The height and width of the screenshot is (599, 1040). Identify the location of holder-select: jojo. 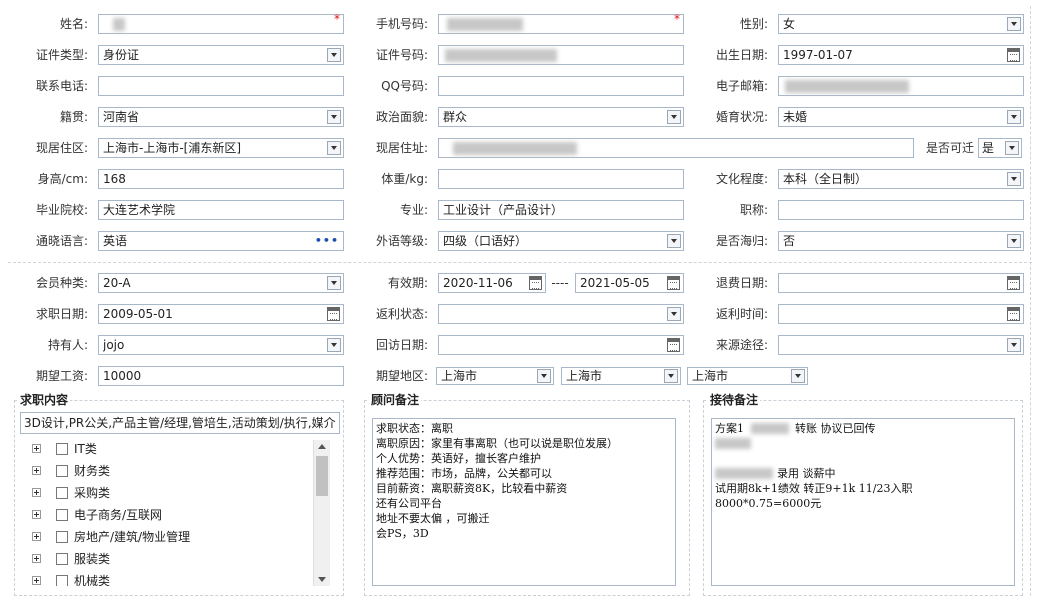
(221, 345).